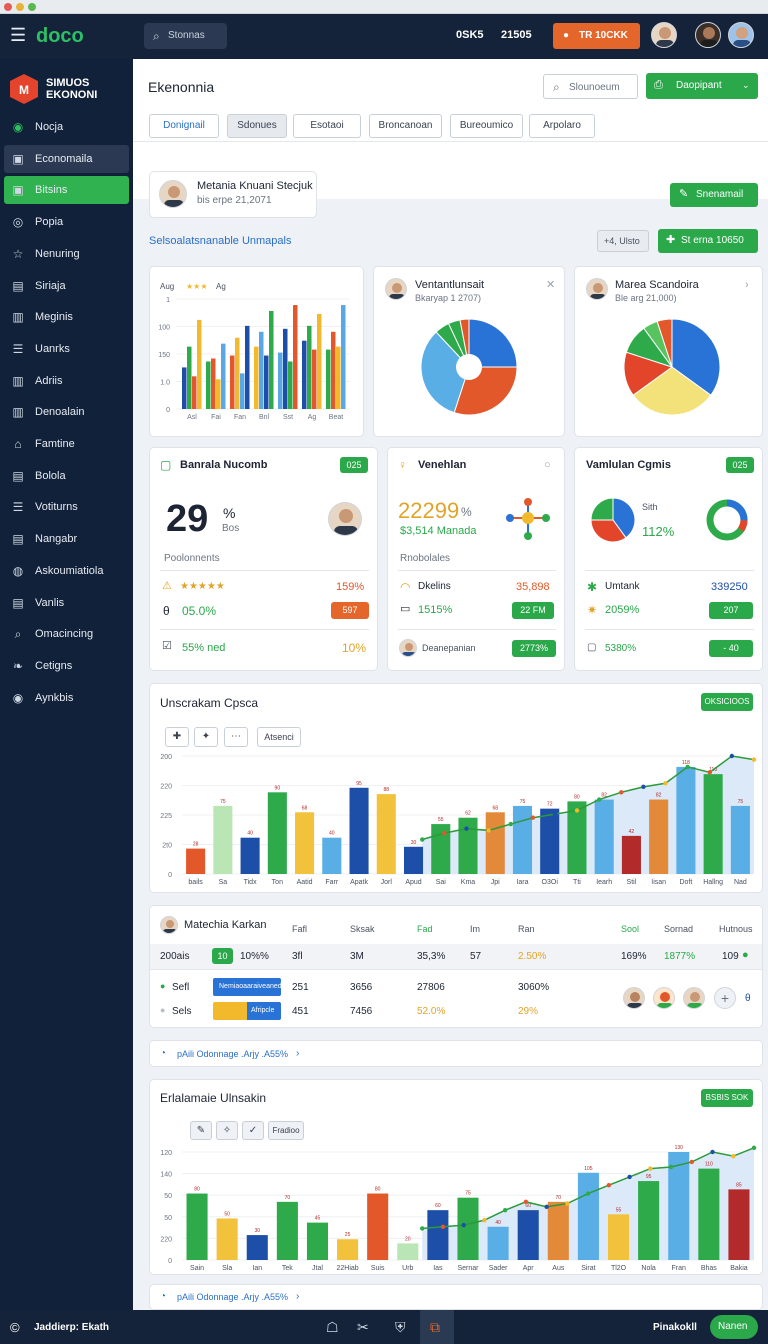 The height and width of the screenshot is (1344, 768). I want to click on cell: 57, so click(476, 956).